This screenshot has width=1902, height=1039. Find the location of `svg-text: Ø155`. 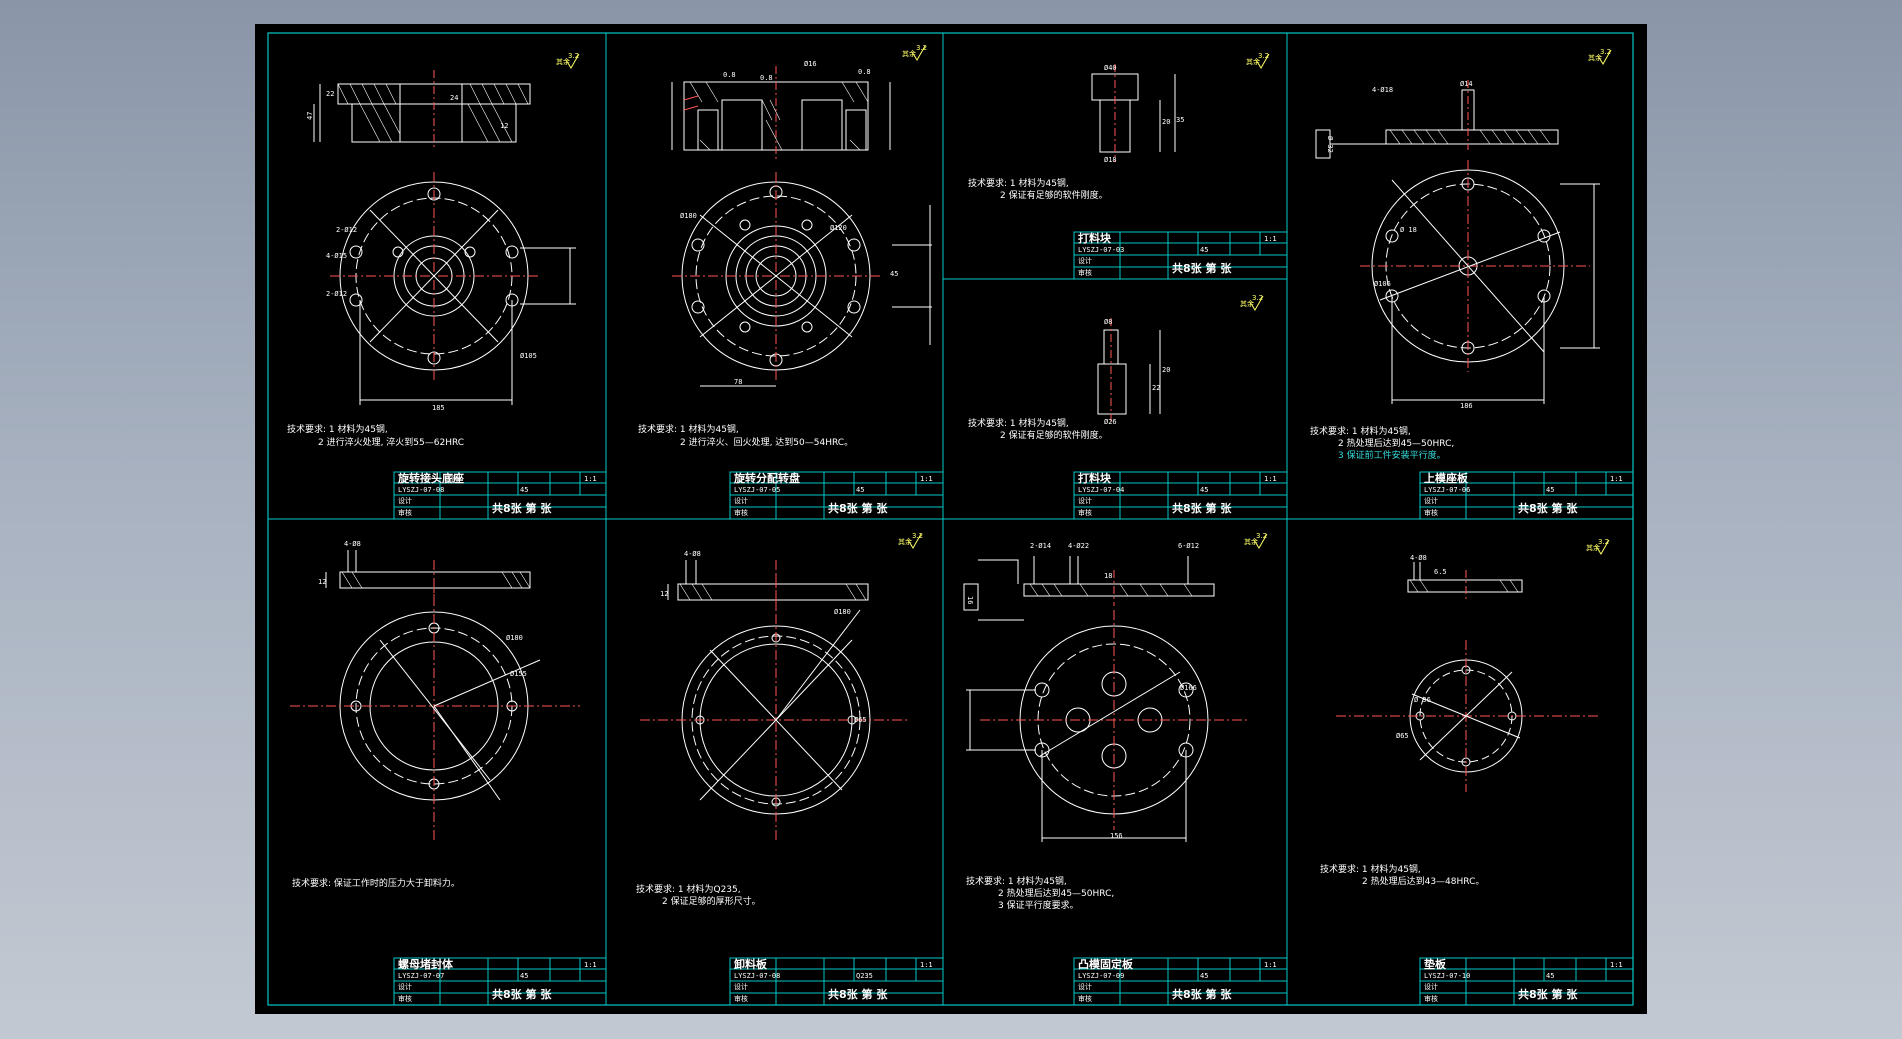

svg-text: Ø155 is located at coordinates (518, 674).